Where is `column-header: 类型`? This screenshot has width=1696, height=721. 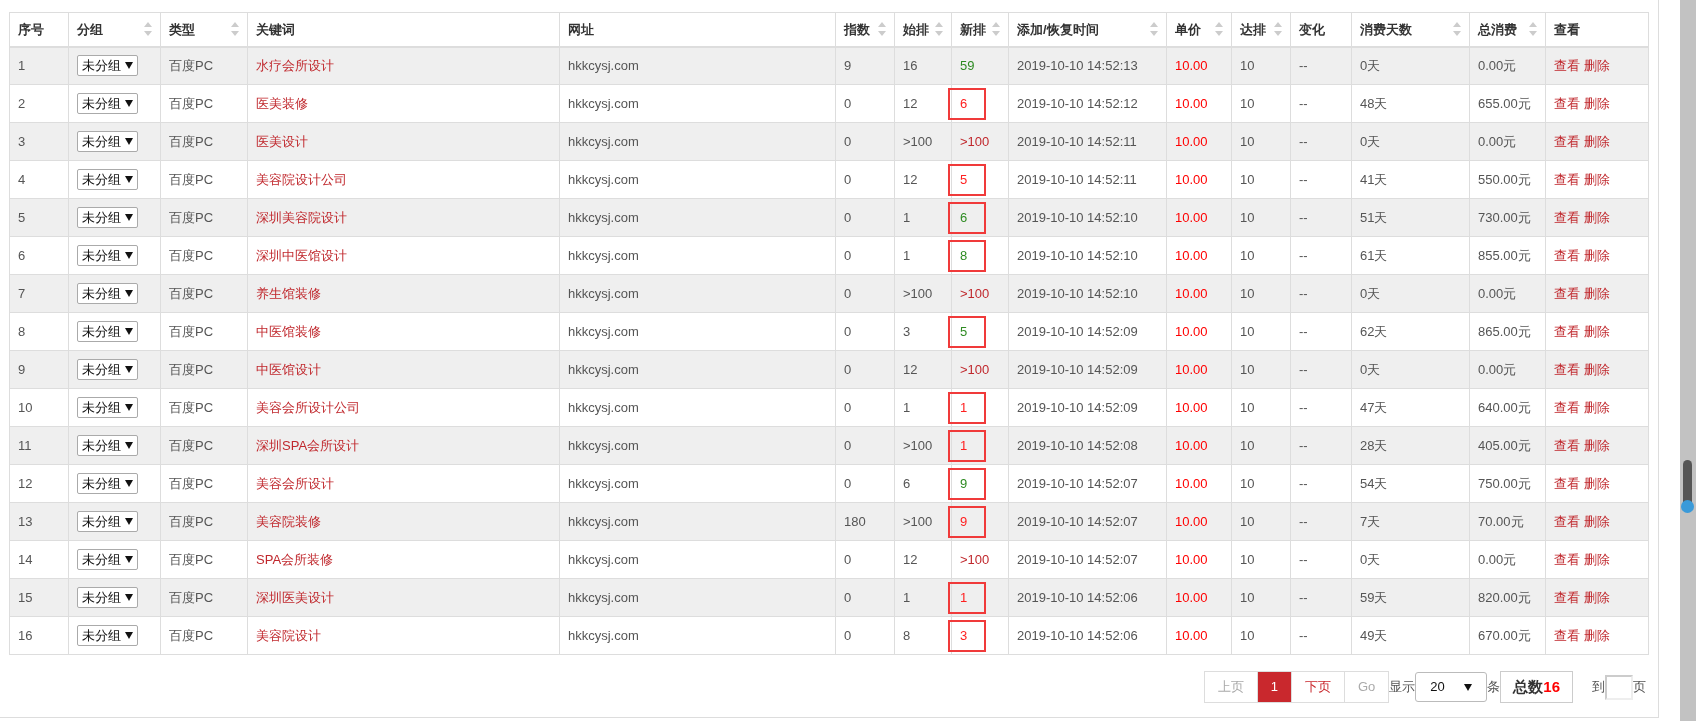 column-header: 类型 is located at coordinates (182, 29).